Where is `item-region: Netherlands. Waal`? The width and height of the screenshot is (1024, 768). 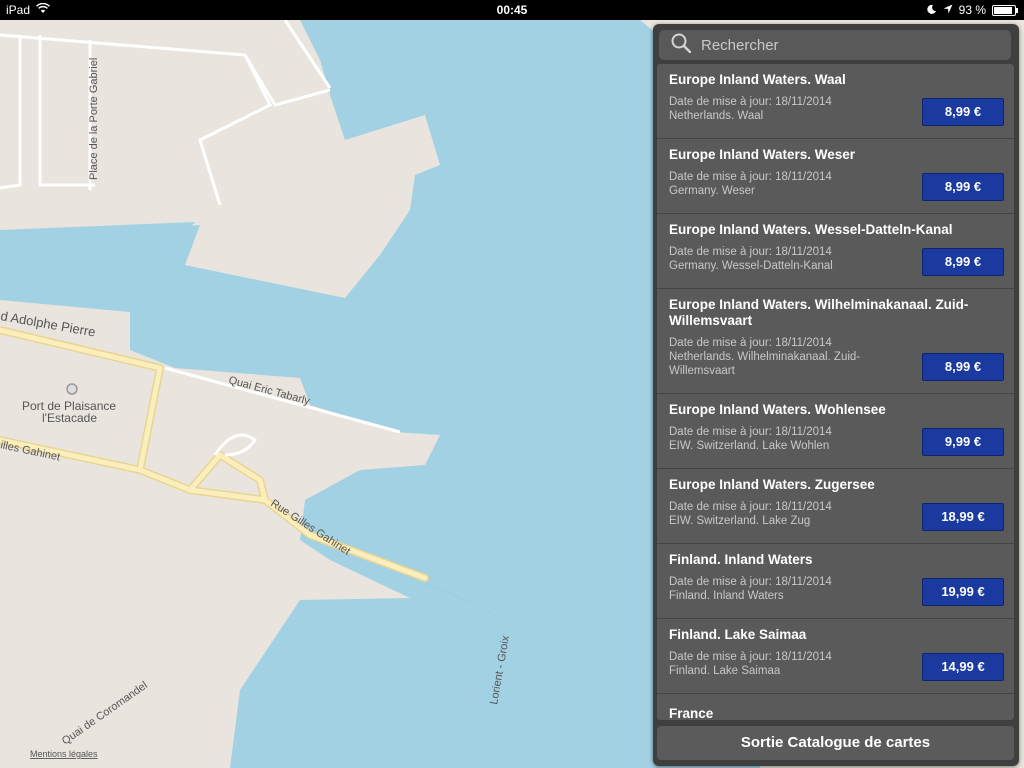
item-region: Netherlands. Waal is located at coordinates (716, 116).